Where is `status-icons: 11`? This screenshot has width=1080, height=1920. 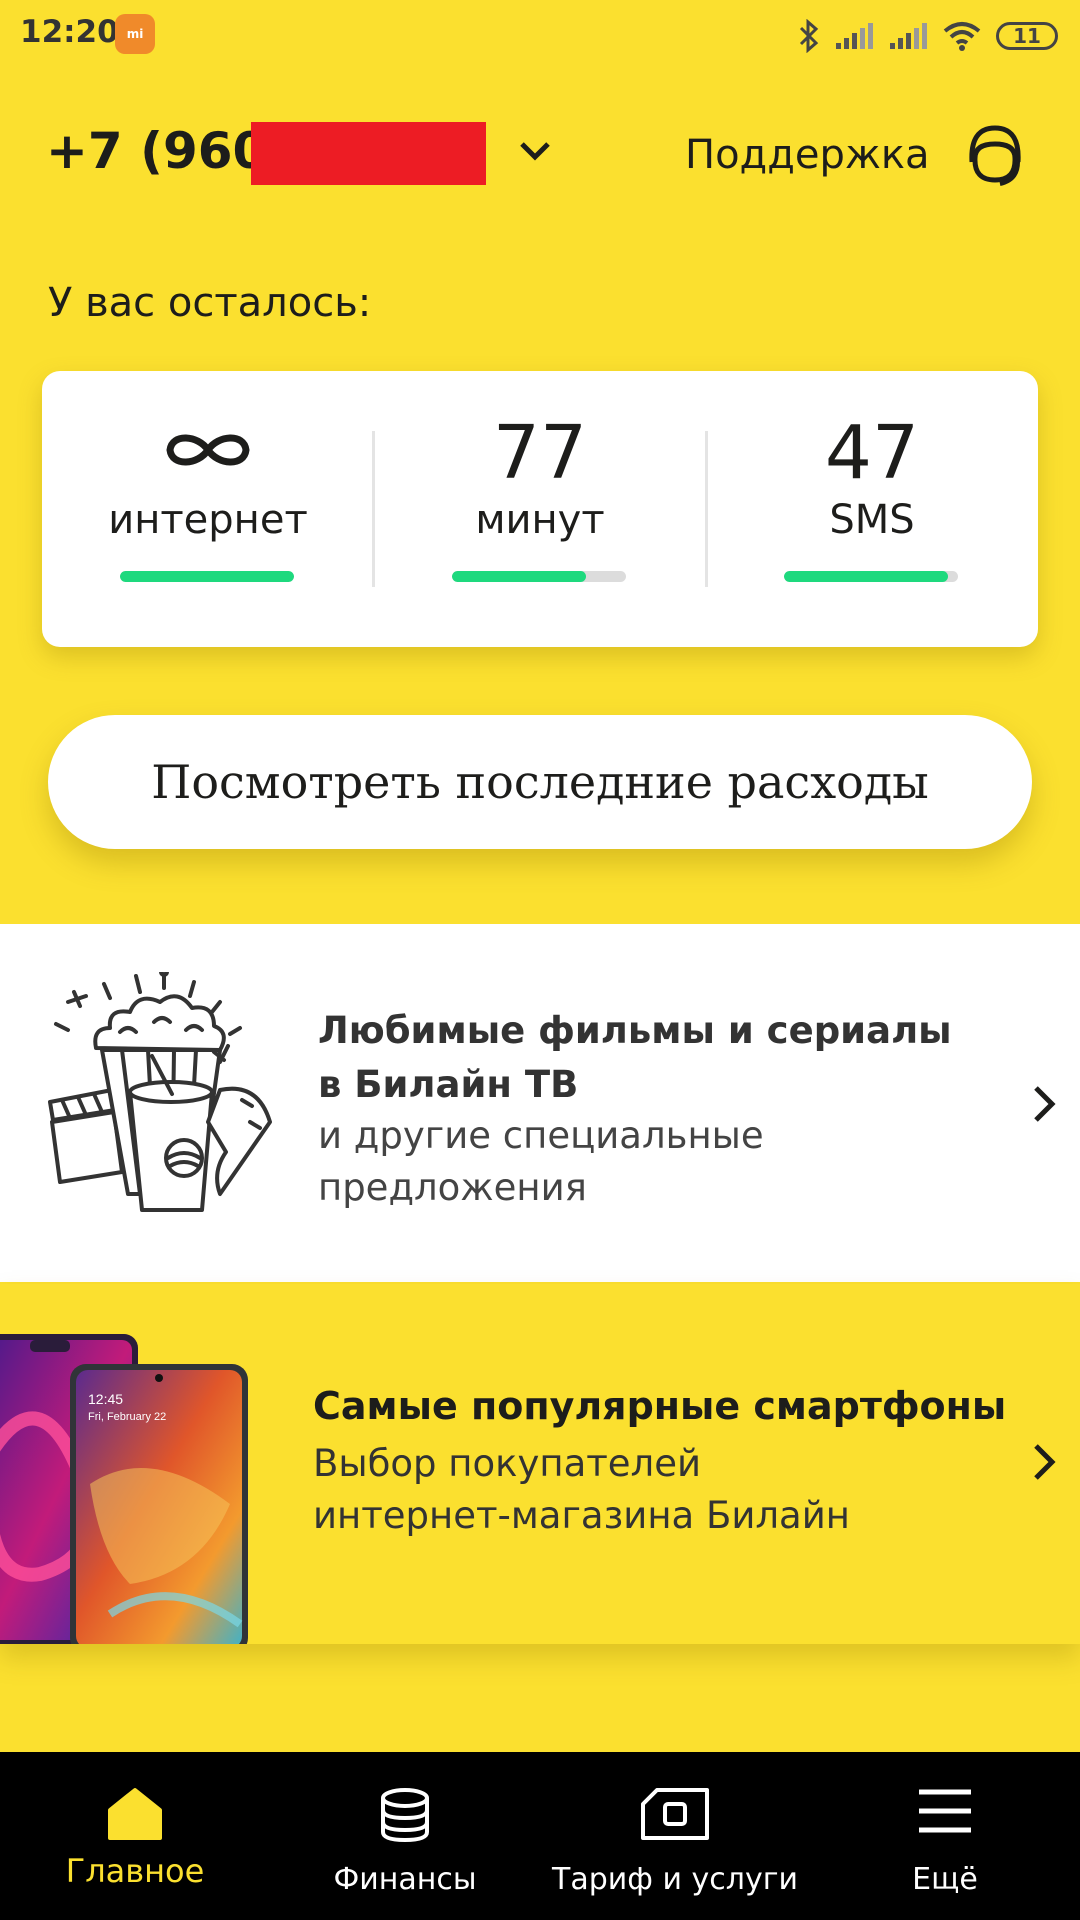
status-icons: 11 is located at coordinates (928, 36).